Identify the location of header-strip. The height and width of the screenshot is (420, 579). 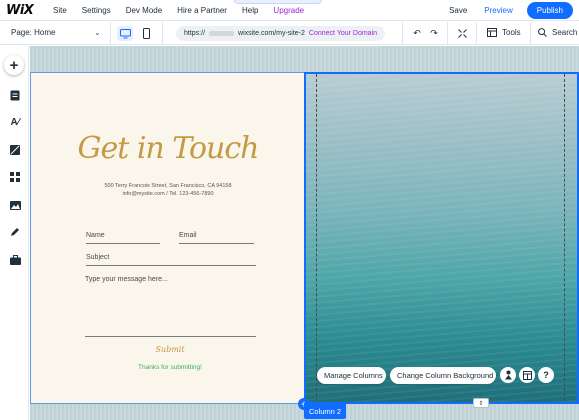
(304, 59).